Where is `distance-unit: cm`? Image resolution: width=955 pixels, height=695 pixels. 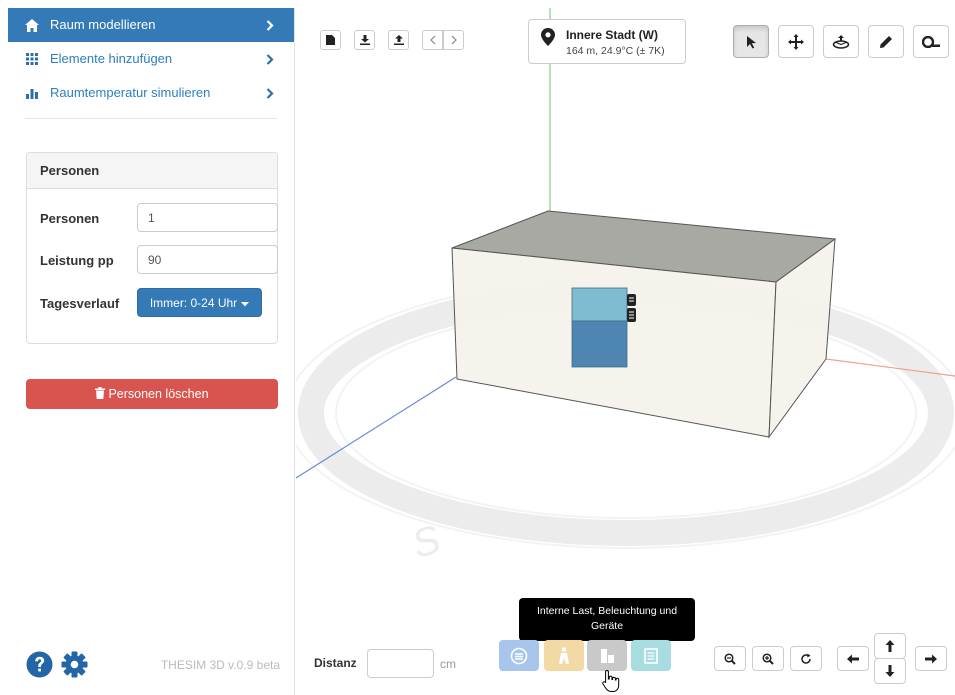
distance-unit: cm is located at coordinates (448, 664).